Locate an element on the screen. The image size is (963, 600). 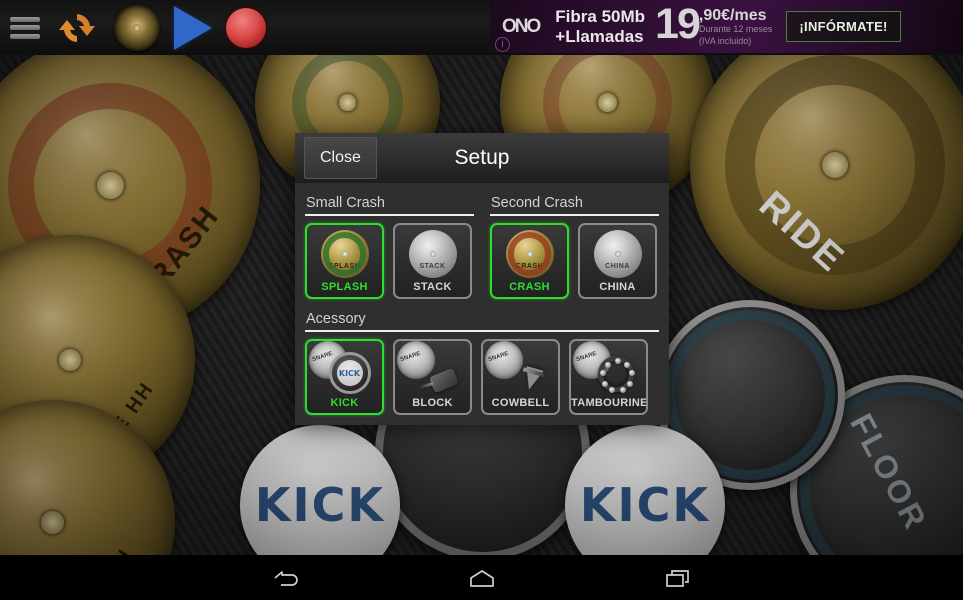
tile-kick: KICK KICK is located at coordinates (344, 377).